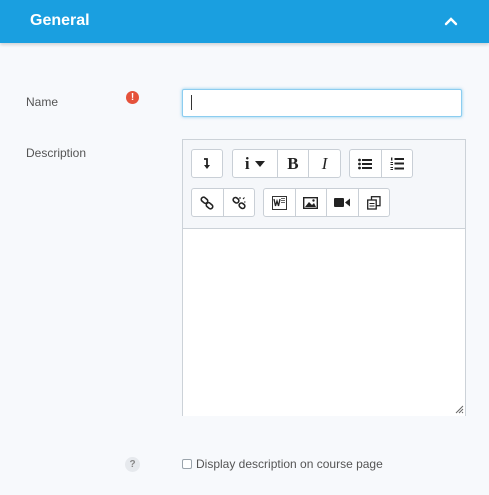  I want to click on exclamation-icon: !, so click(132, 97).